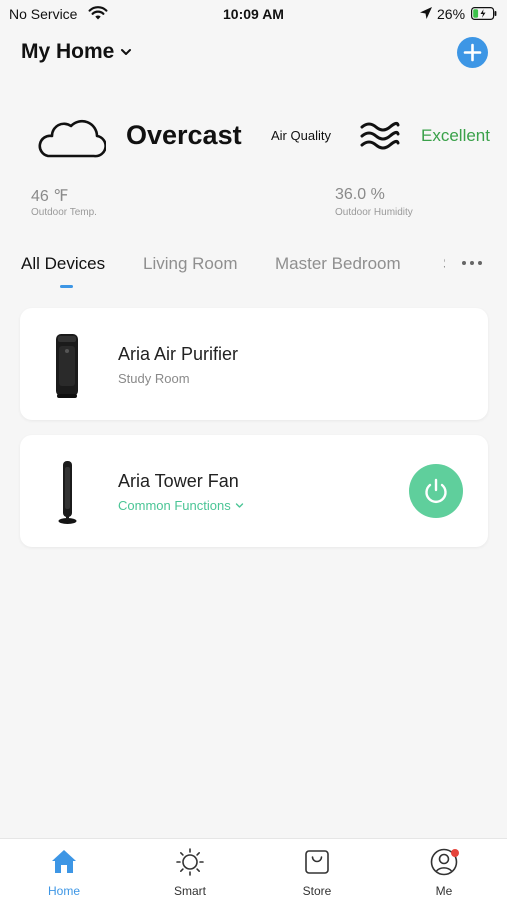  What do you see at coordinates (72, 138) in the screenshot?
I see `cloud-icon` at bounding box center [72, 138].